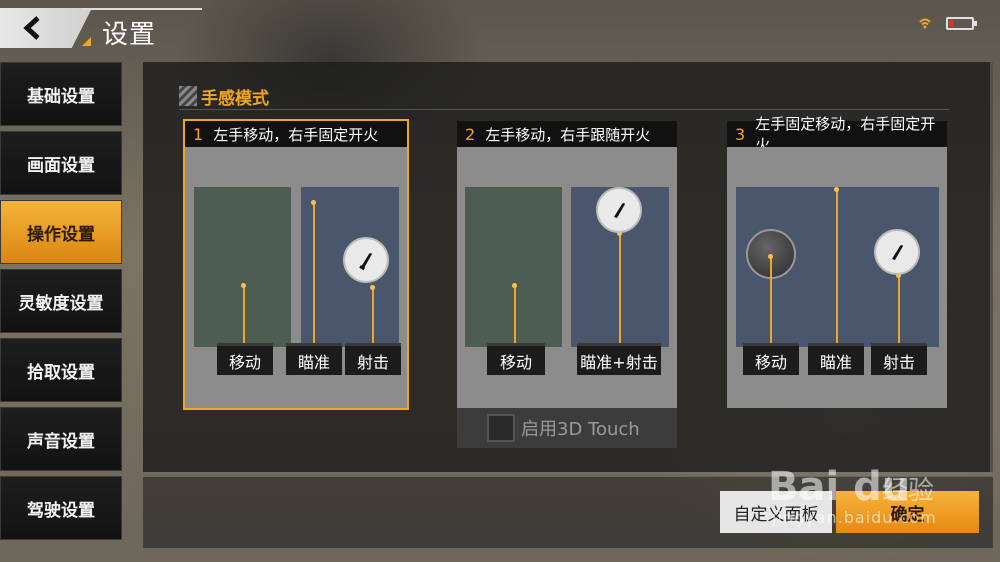  Describe the element at coordinates (129, 35) in the screenshot. I see `page-title: 设置` at that location.